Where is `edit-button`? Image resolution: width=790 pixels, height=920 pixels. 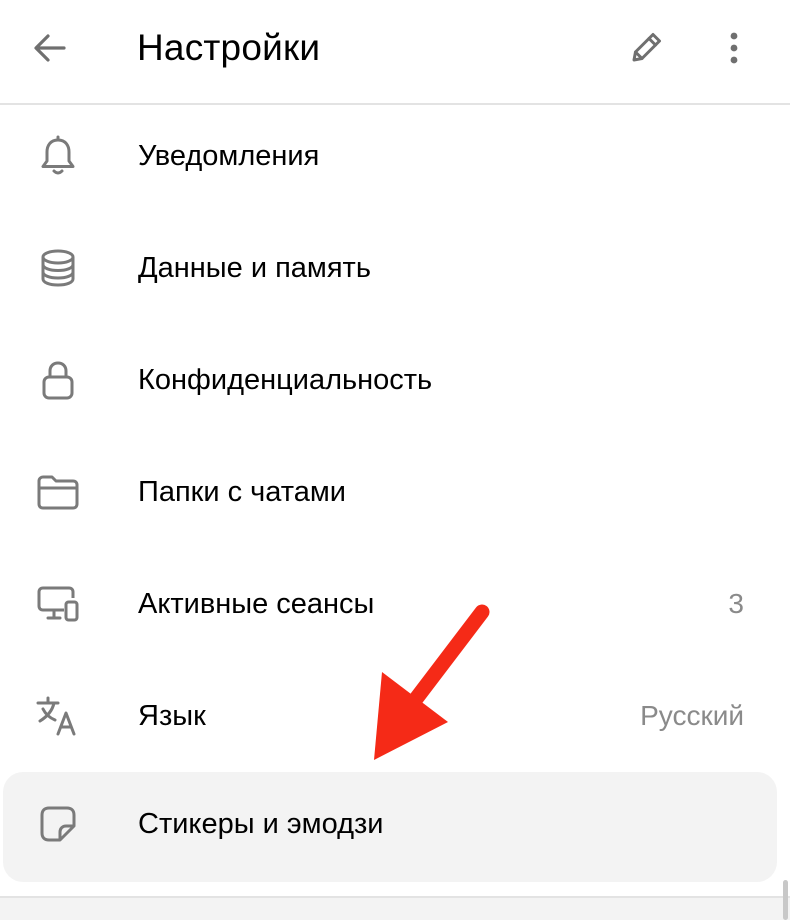 edit-button is located at coordinates (646, 48).